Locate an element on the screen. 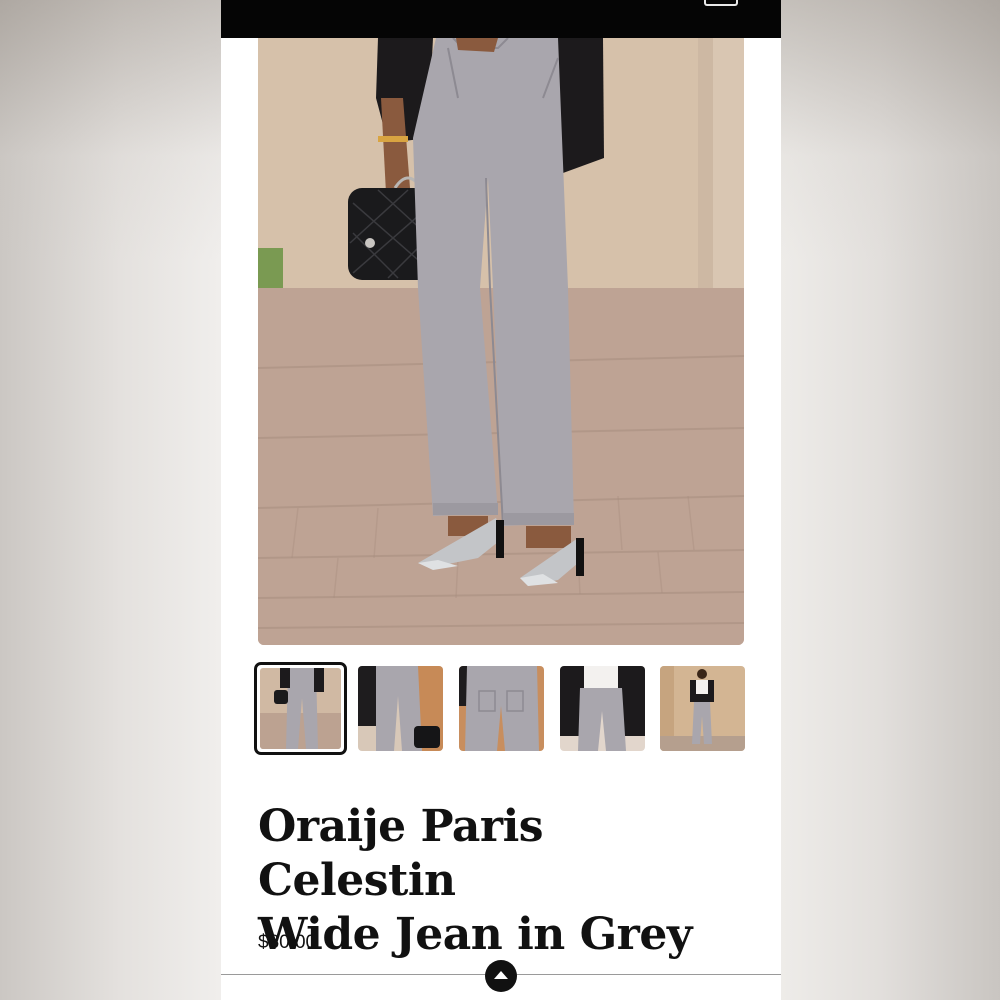 This screenshot has height=1000, width=1000. top-bar is located at coordinates (501, 19).